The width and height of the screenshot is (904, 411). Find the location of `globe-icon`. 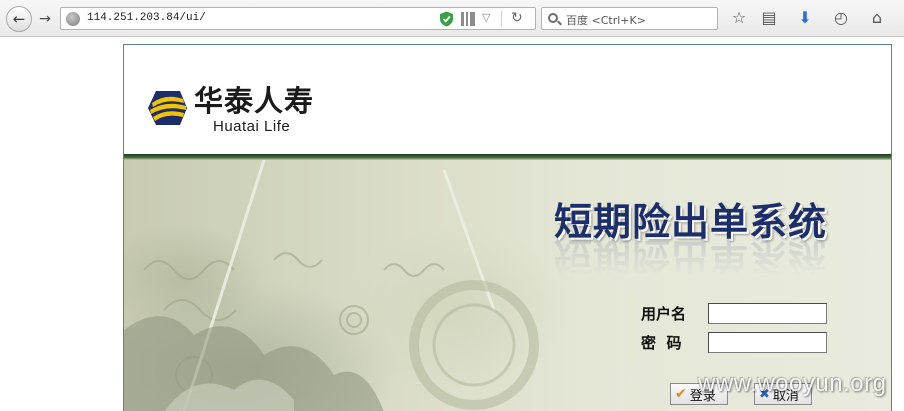

globe-icon is located at coordinates (73, 19).